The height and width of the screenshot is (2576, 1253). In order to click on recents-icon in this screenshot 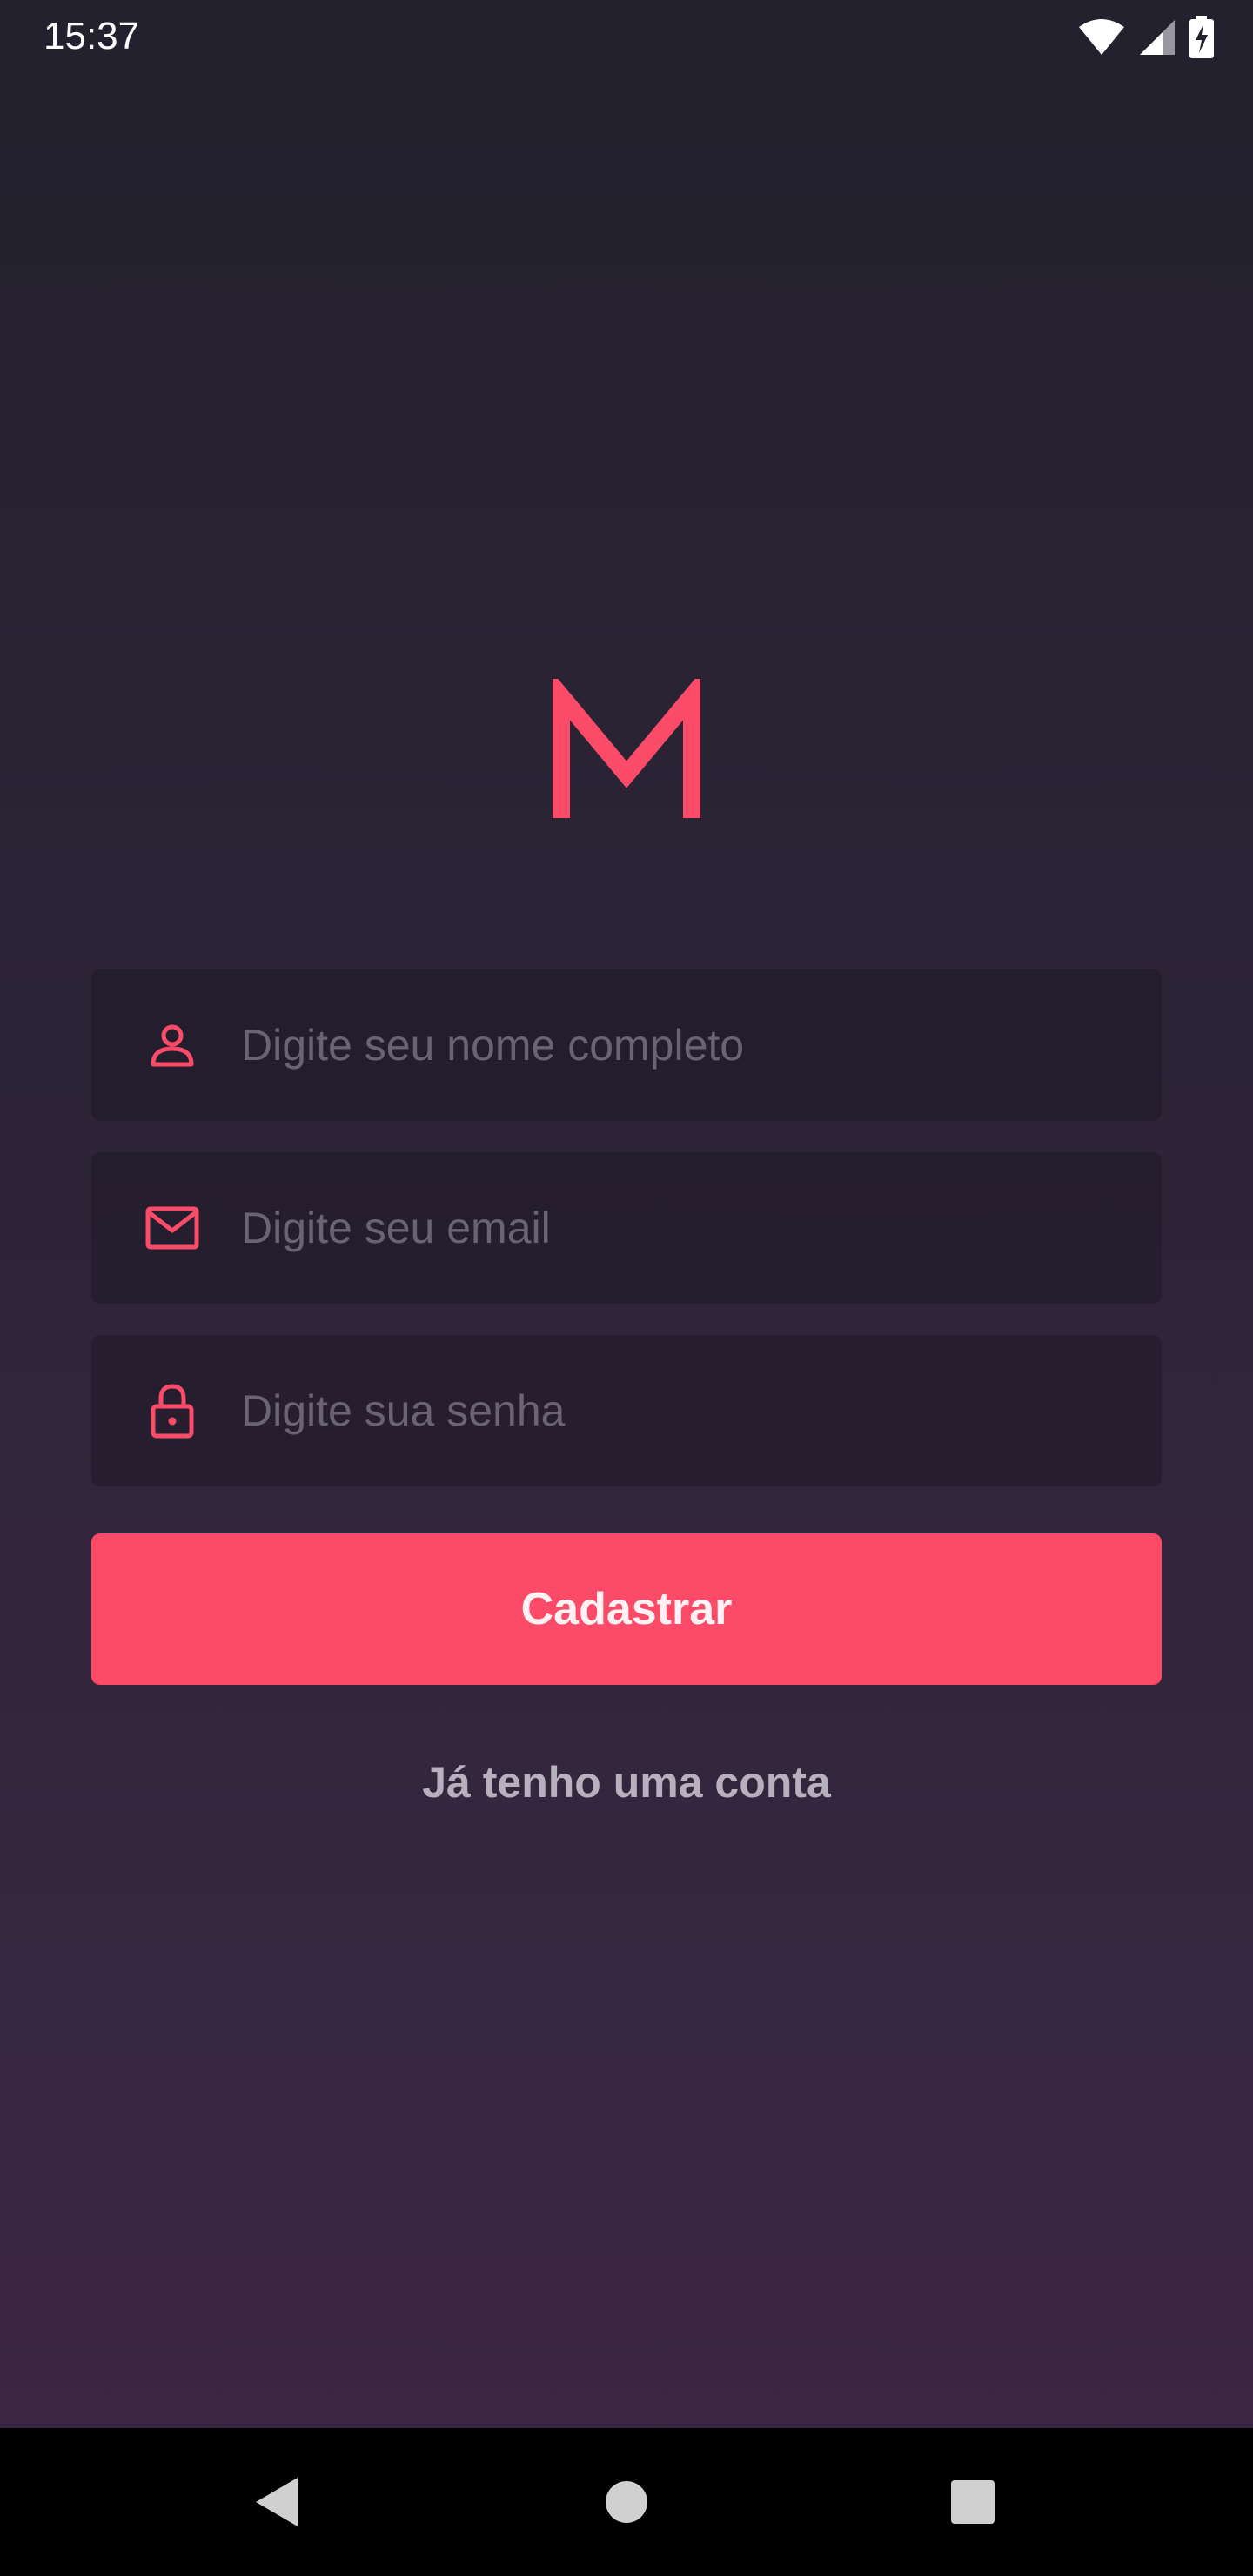, I will do `click(972, 2502)`.